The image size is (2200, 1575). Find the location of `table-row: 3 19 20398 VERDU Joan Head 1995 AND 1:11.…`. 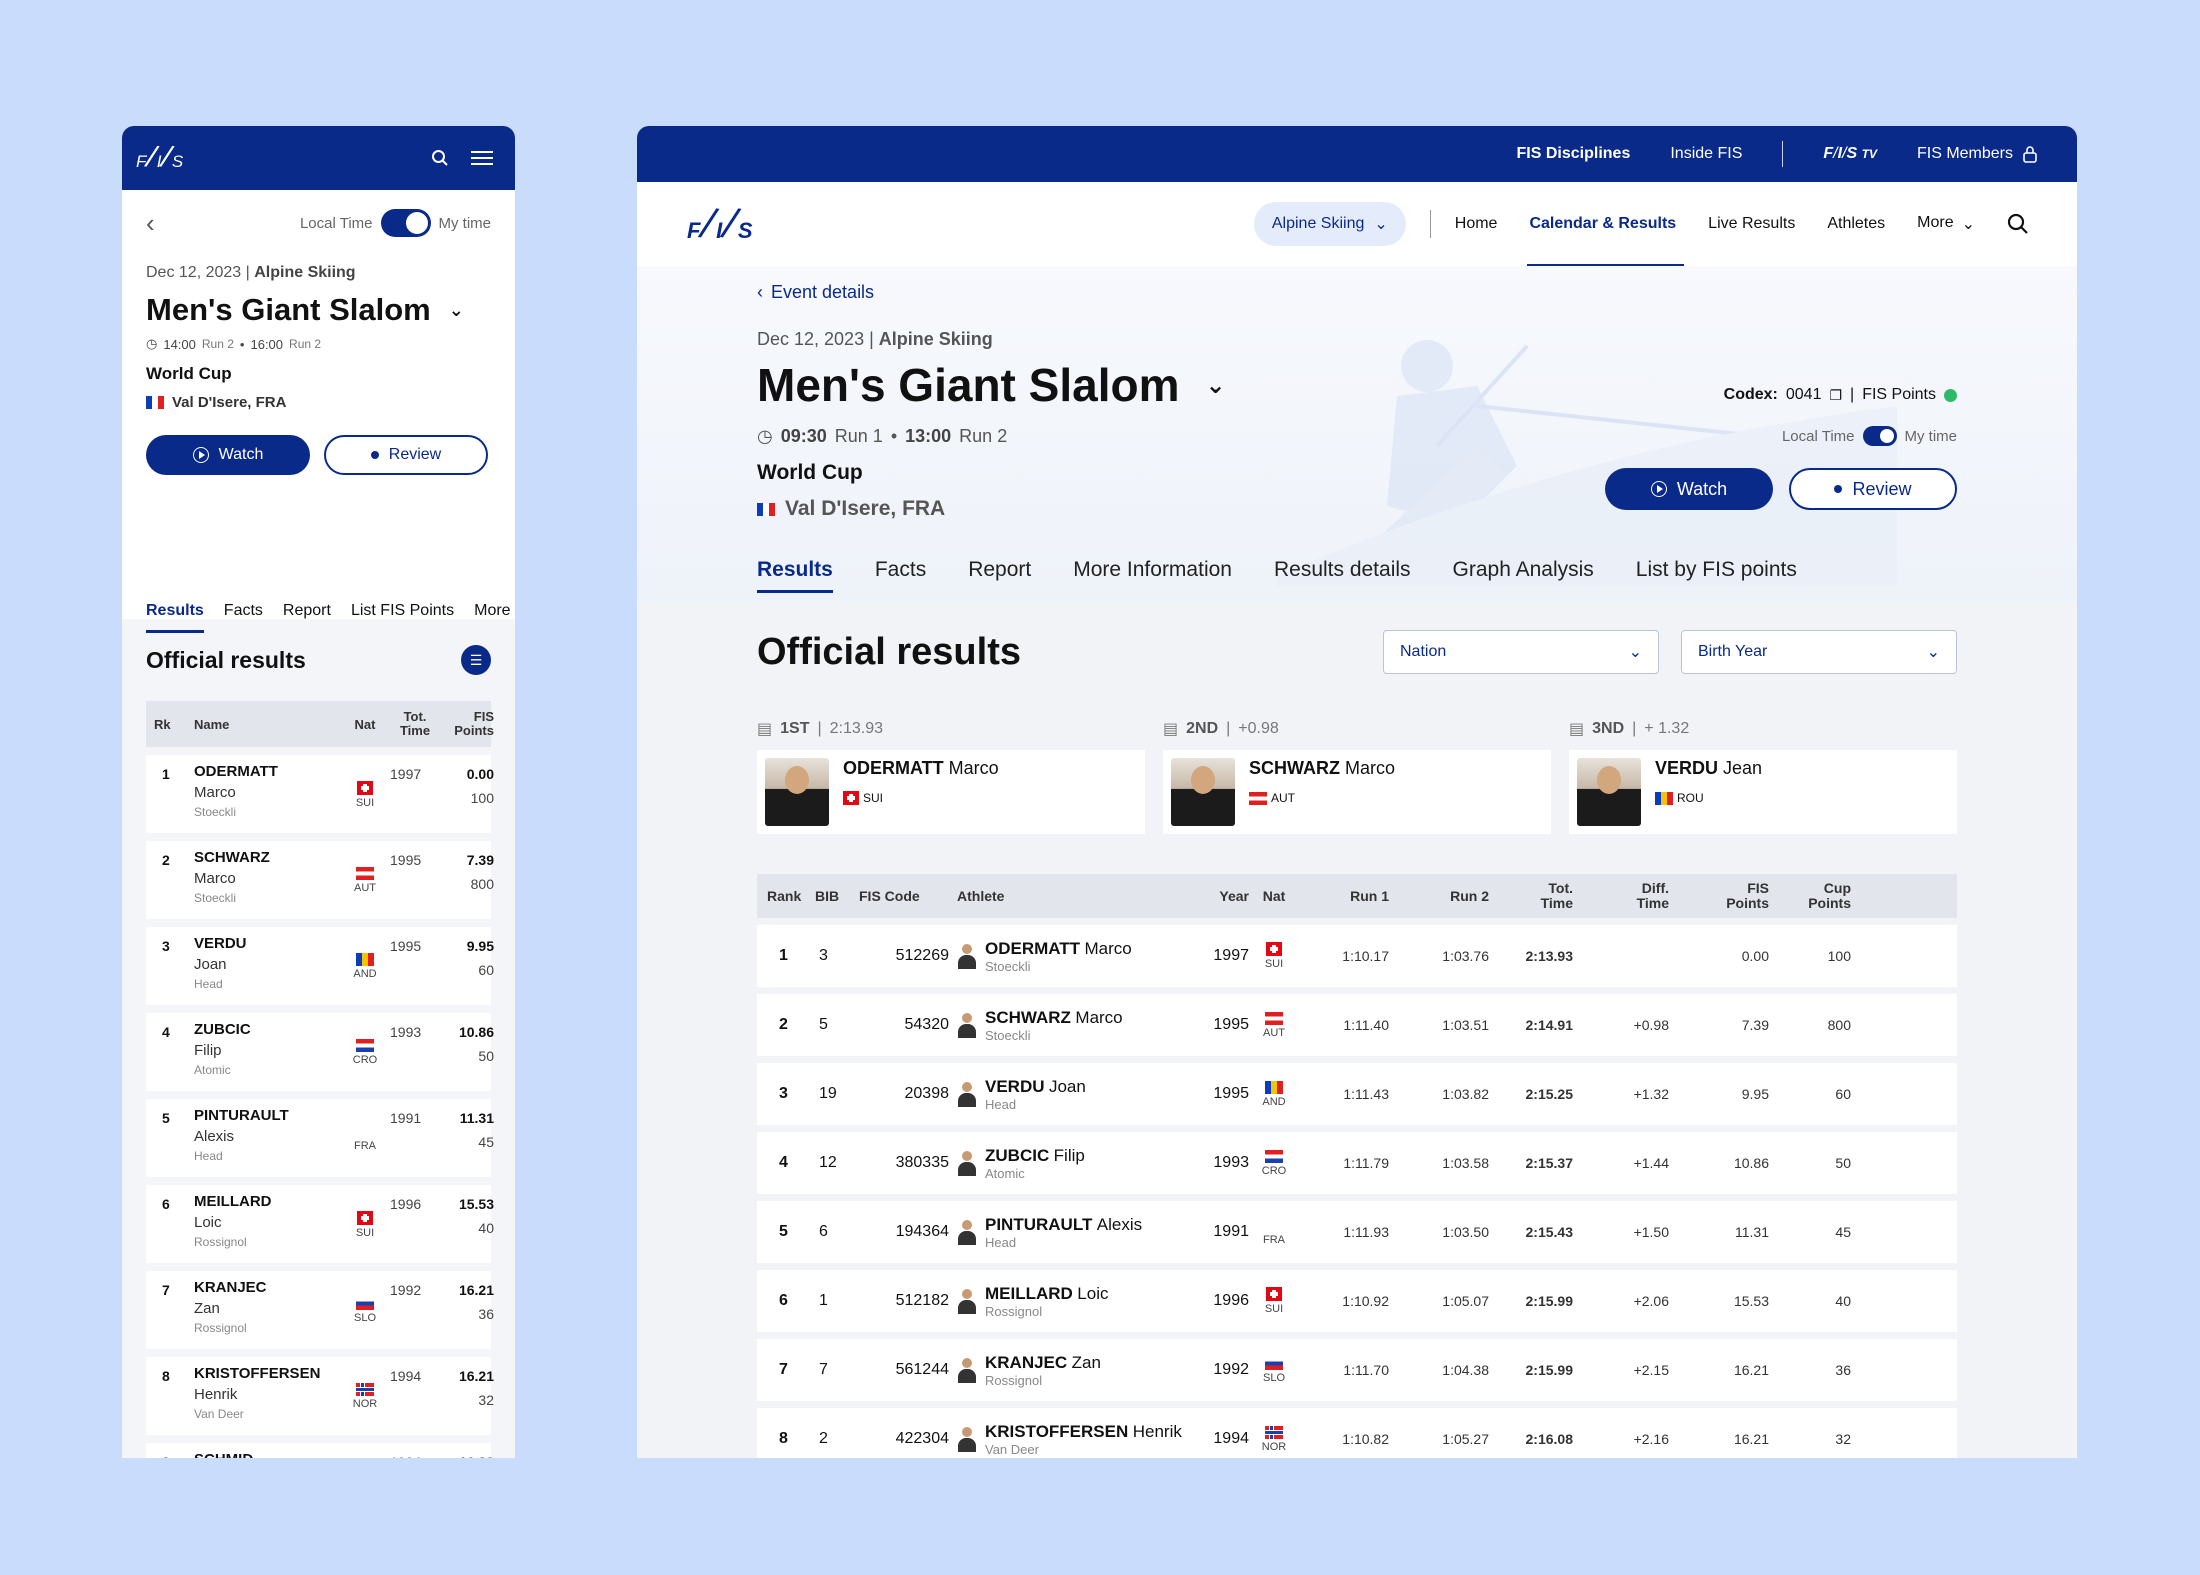

table-row: 3 19 20398 VERDU Joan Head 1995 AND 1:11.… is located at coordinates (1357, 1094).